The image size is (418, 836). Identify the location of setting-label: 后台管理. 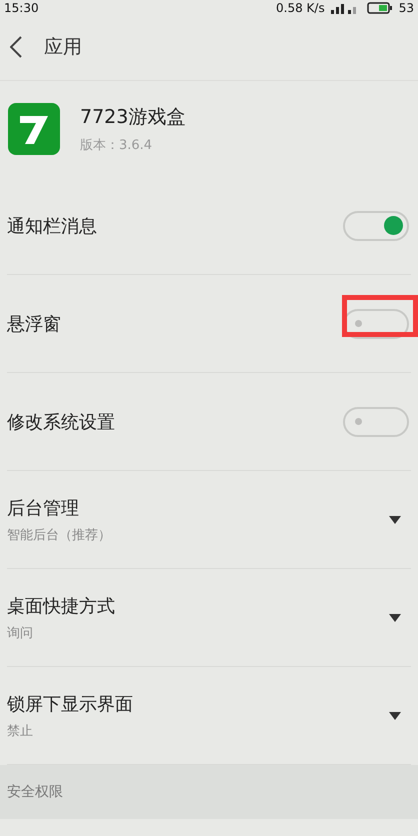
(43, 508).